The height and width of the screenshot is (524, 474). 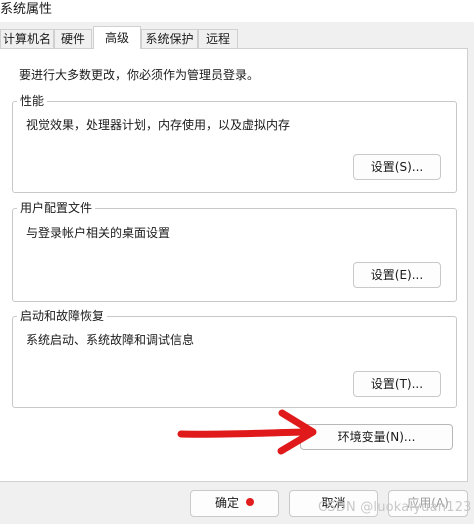 I want to click on admin-note: 要进行大多数更改，你必须作为管理员登录。, so click(x=139, y=75).